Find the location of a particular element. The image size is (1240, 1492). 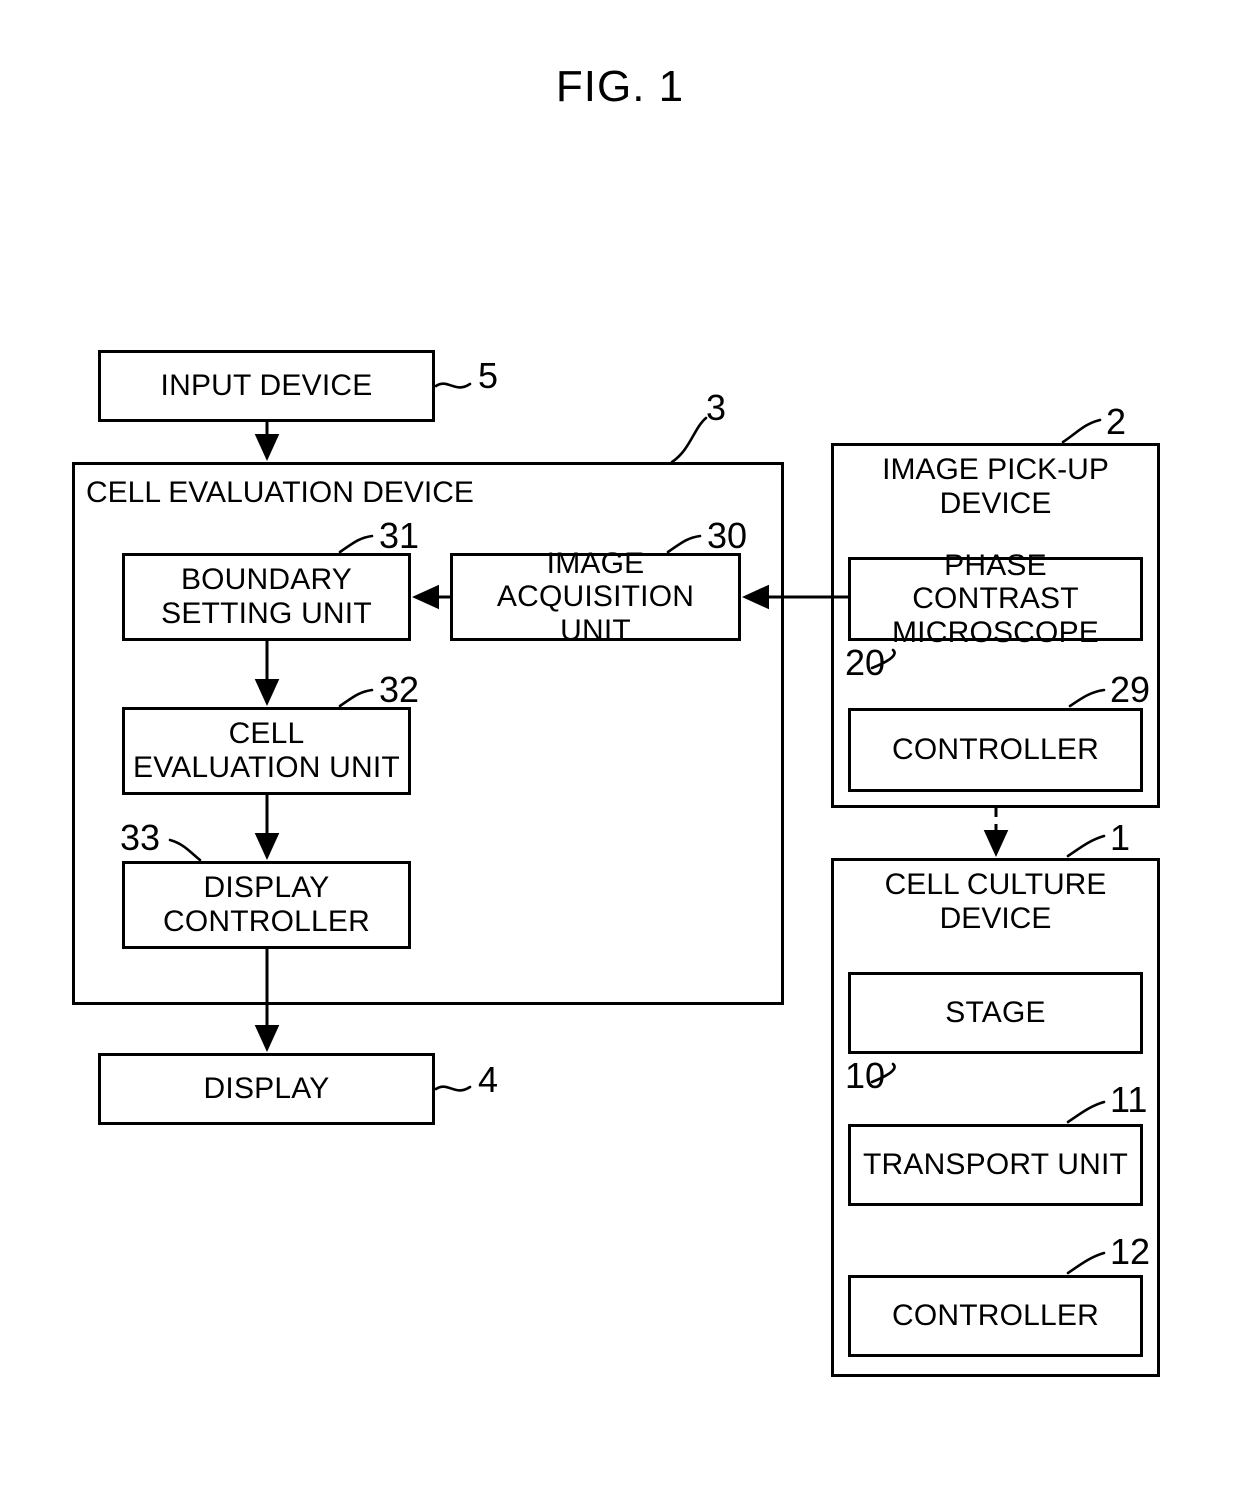

ref-numeral-31: 31 is located at coordinates (399, 535).